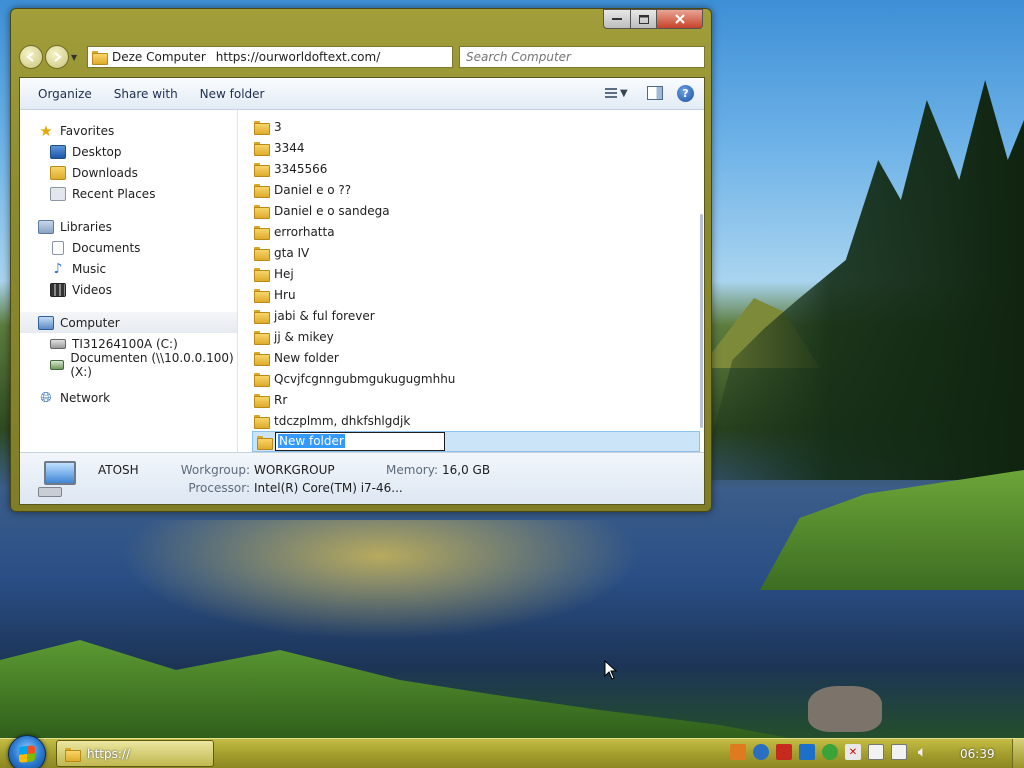 Image resolution: width=1024 pixels, height=768 pixels. Describe the element at coordinates (128, 247) in the screenshot. I see `sidebar-item-documents: Documents` at that location.